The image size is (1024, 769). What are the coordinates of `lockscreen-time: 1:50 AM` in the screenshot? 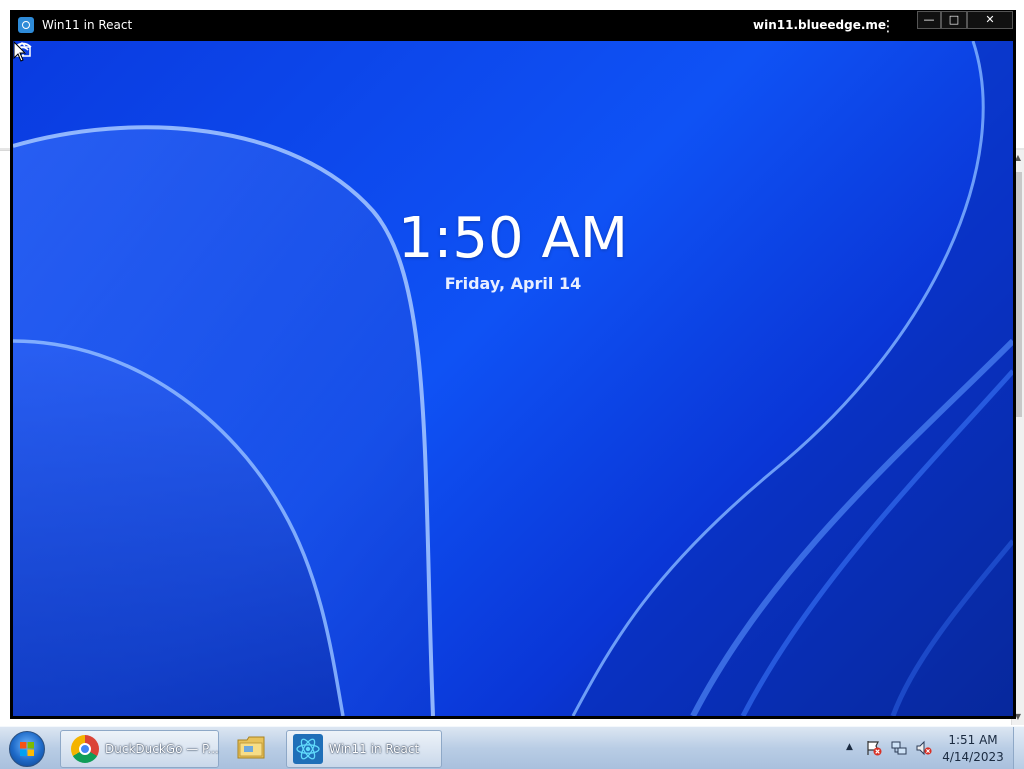 It's located at (513, 238).